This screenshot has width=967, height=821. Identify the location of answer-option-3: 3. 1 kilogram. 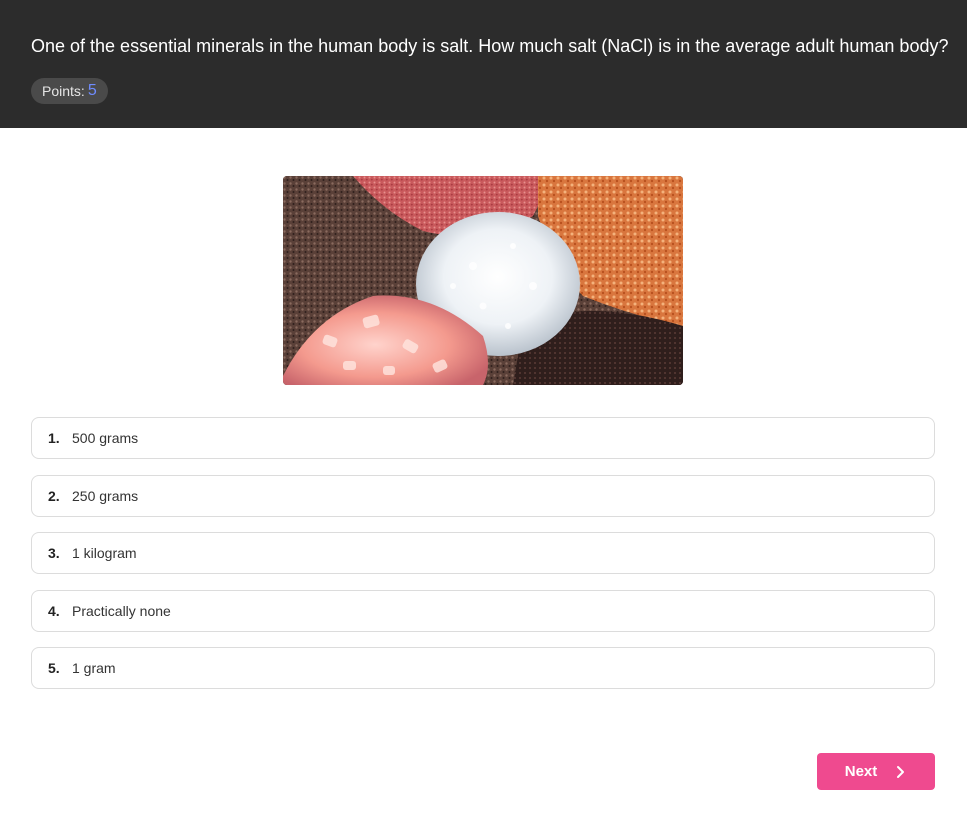
(483, 553).